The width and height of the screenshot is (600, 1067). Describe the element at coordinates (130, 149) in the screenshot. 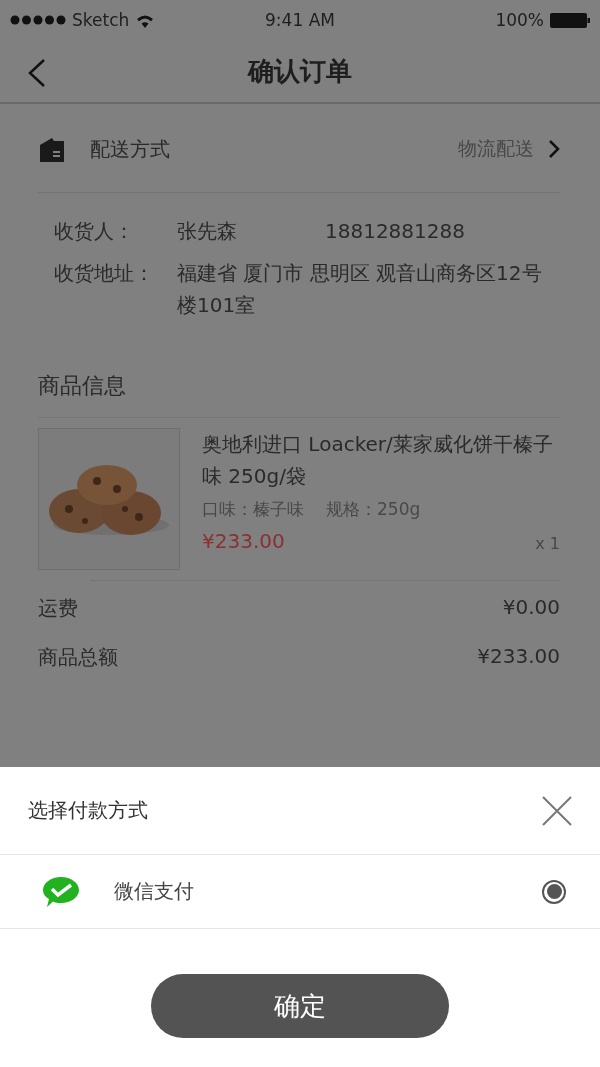

I see `delivery-label: 配送方式` at that location.